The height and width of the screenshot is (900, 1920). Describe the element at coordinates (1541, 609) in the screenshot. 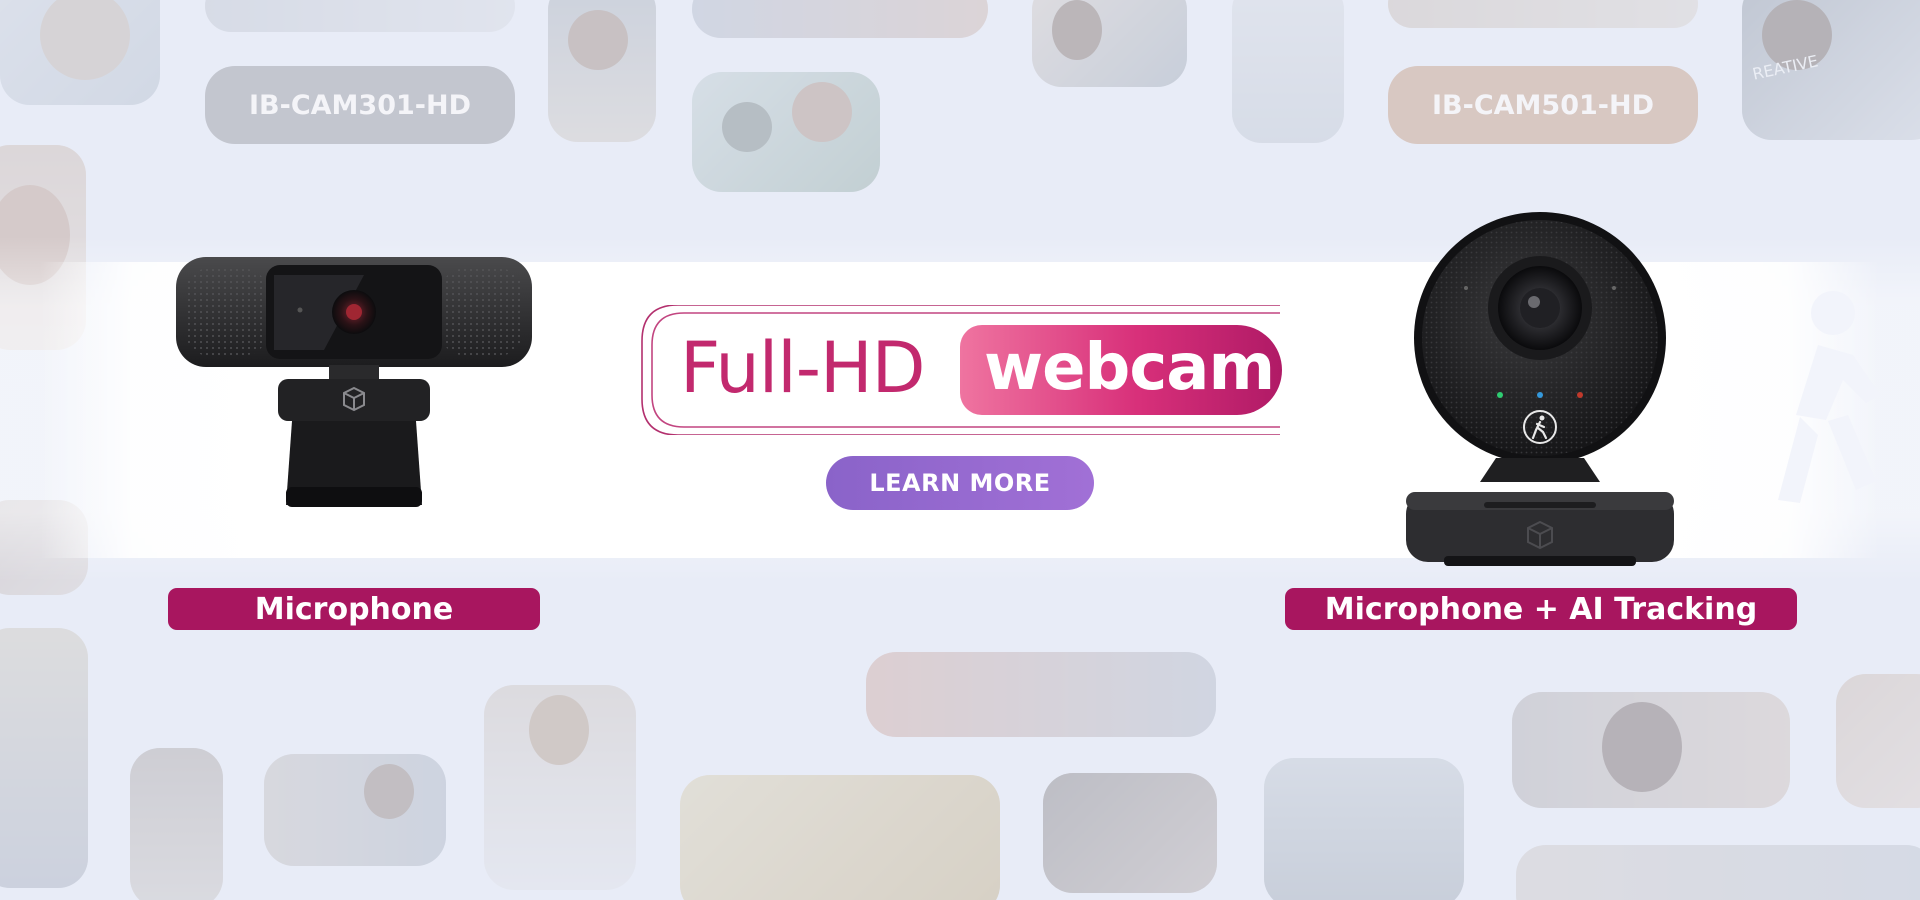

I see `feature-badge-ai-tracking: Microphone + AI Tracking` at that location.